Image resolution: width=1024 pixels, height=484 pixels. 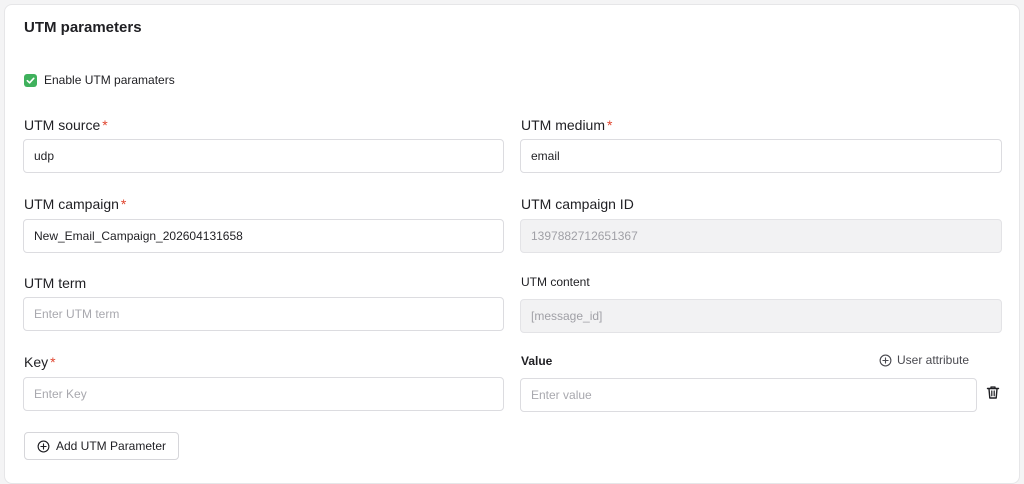 What do you see at coordinates (761, 316) in the screenshot?
I see `utm-content-input` at bounding box center [761, 316].